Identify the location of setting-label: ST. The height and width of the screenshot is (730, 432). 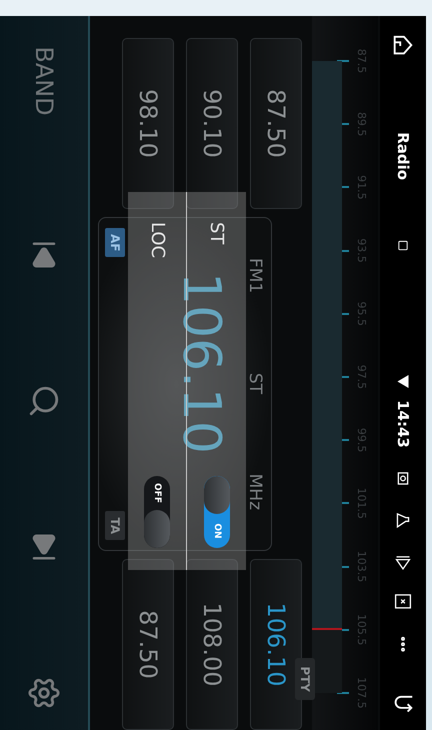
(217, 233).